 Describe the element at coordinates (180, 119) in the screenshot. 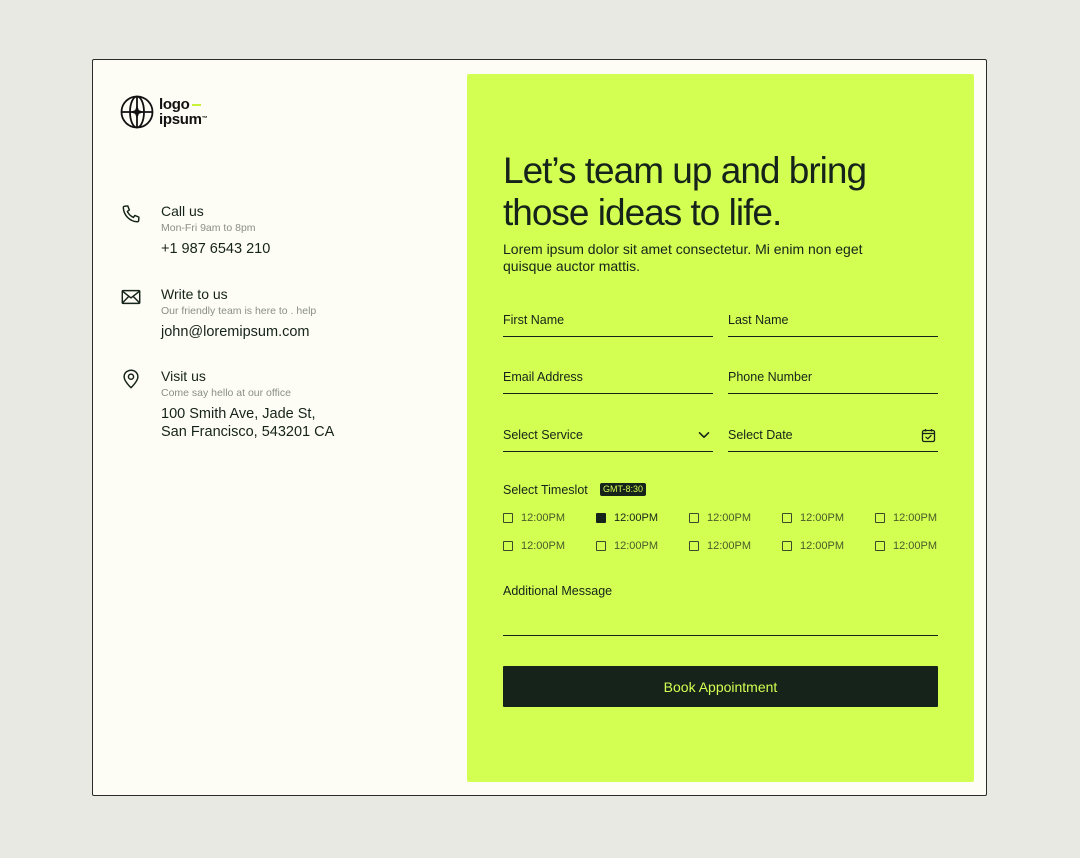

I see `logo-line-2: ipsum` at that location.